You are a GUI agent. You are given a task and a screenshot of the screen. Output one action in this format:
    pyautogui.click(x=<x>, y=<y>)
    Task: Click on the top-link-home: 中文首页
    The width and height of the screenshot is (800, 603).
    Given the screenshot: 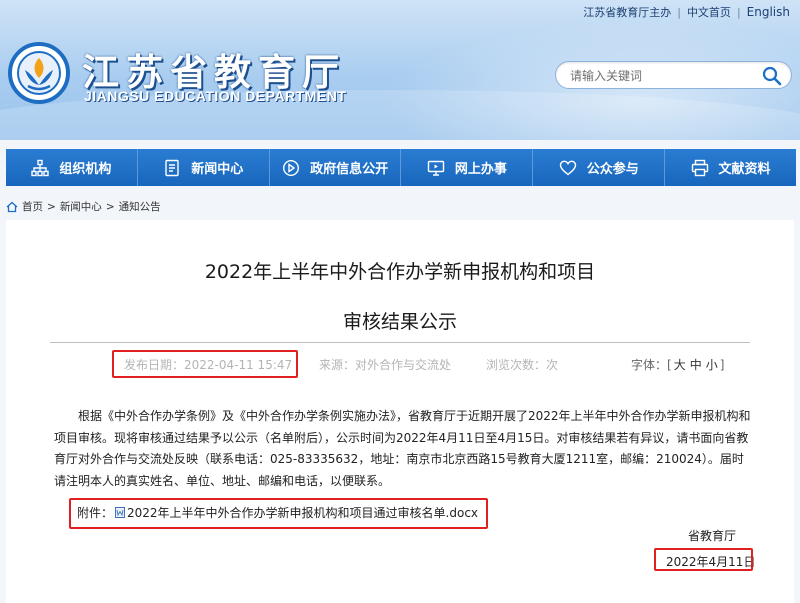 What is the action you would take?
    pyautogui.click(x=709, y=12)
    